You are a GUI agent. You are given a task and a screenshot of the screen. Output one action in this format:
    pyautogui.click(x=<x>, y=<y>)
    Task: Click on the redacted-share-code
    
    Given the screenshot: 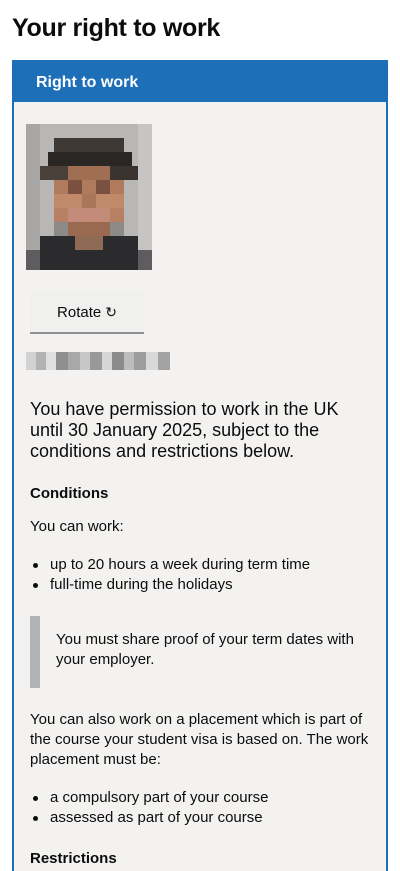 What is the action you would take?
    pyautogui.click(x=99, y=361)
    